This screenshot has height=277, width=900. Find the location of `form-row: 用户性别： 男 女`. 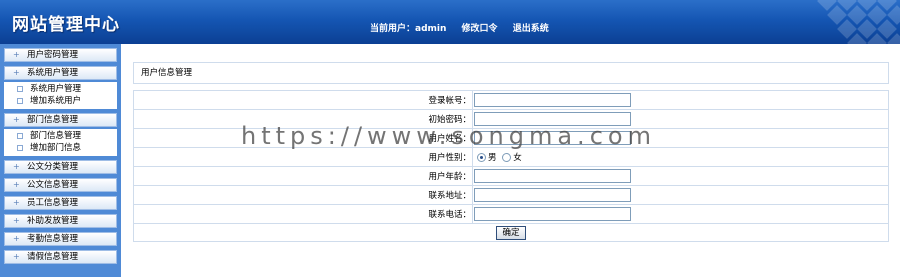

form-row: 用户性别： 男 女 is located at coordinates (511, 157).